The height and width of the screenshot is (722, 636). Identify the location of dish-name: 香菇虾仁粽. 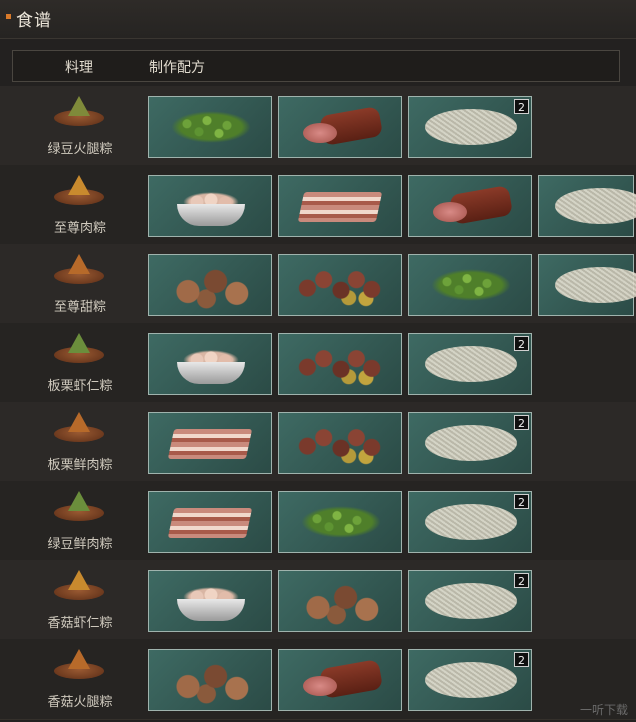
(80, 623).